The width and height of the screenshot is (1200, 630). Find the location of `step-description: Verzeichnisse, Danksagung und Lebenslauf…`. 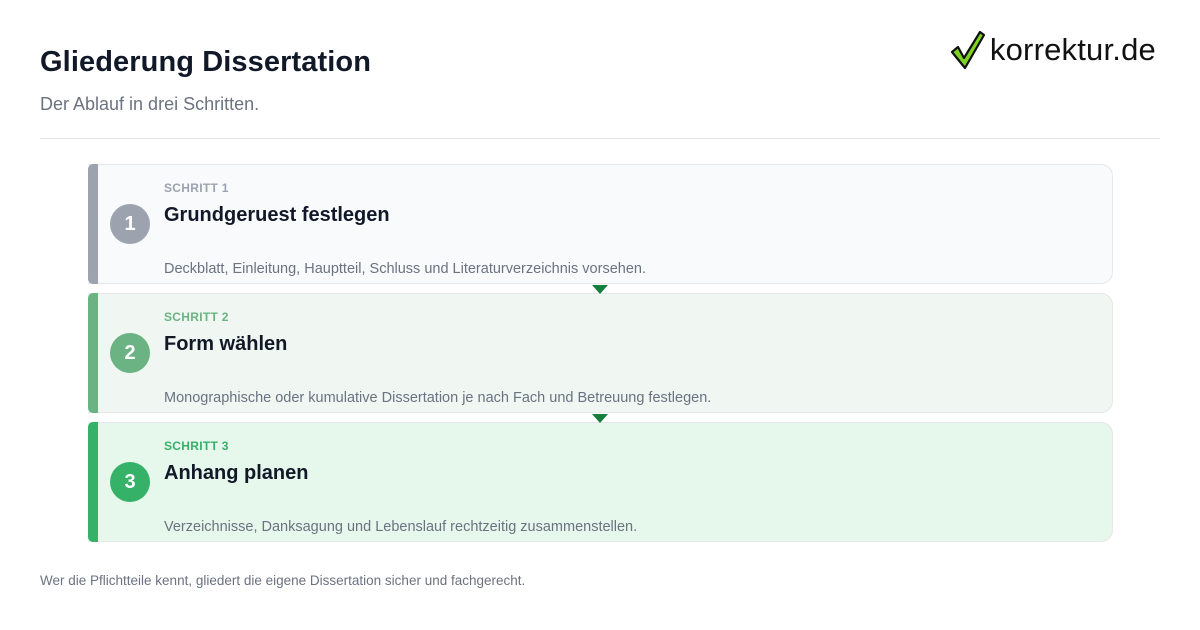

step-description: Verzeichnisse, Danksagung und Lebenslauf… is located at coordinates (401, 527).